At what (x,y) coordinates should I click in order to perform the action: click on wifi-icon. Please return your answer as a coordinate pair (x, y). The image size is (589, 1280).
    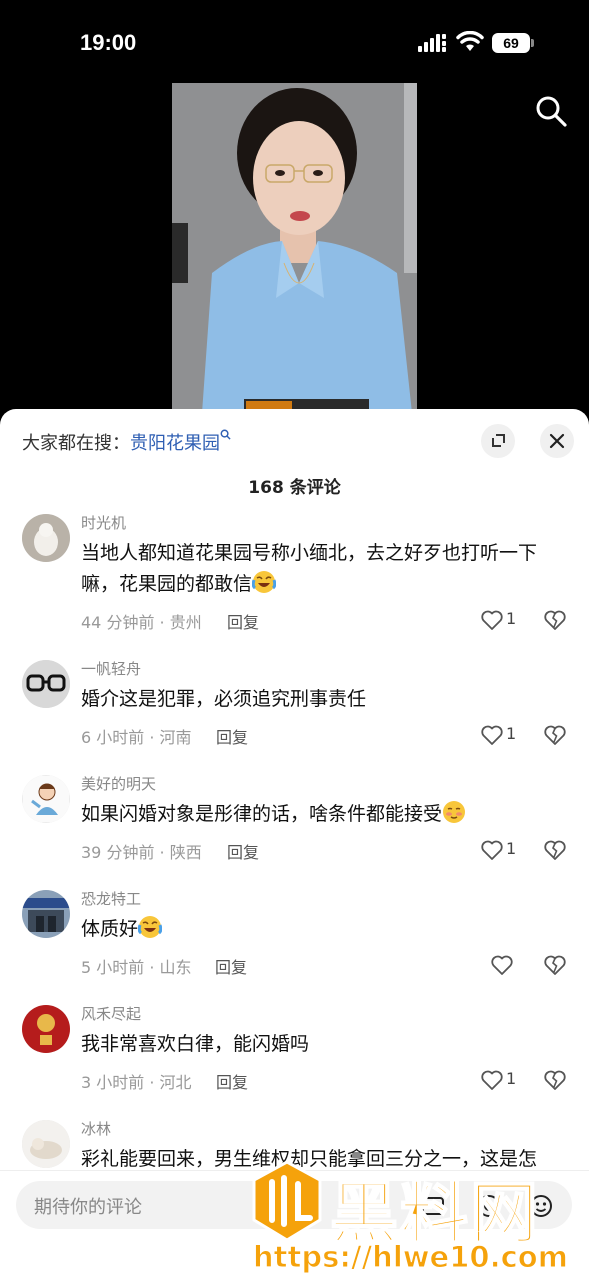
    Looking at the image, I should click on (470, 41).